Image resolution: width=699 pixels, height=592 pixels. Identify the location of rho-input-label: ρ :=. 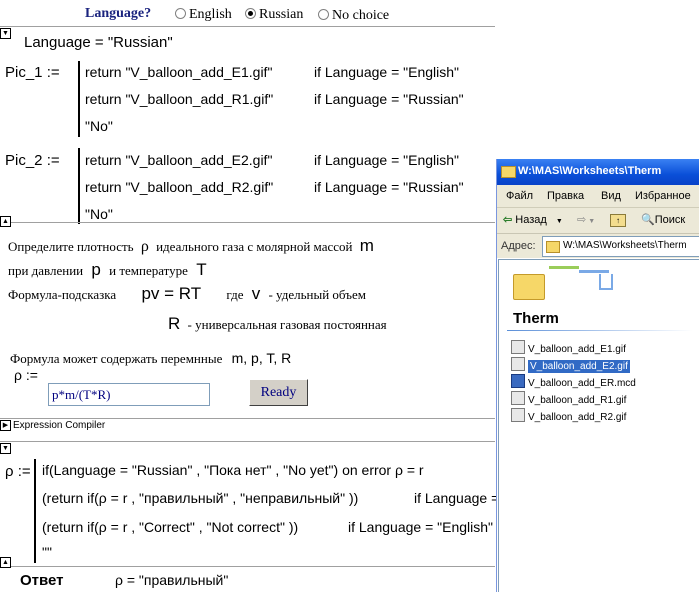
(26, 375).